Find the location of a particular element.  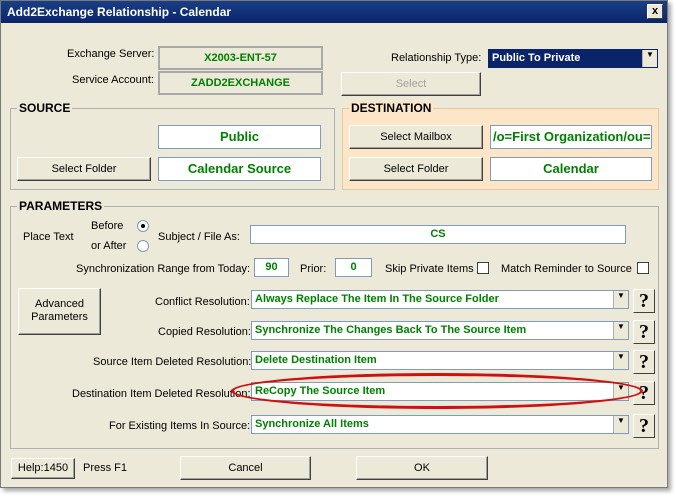

conflict-resolution-label: Conflict Resolution: is located at coordinates (202, 302).